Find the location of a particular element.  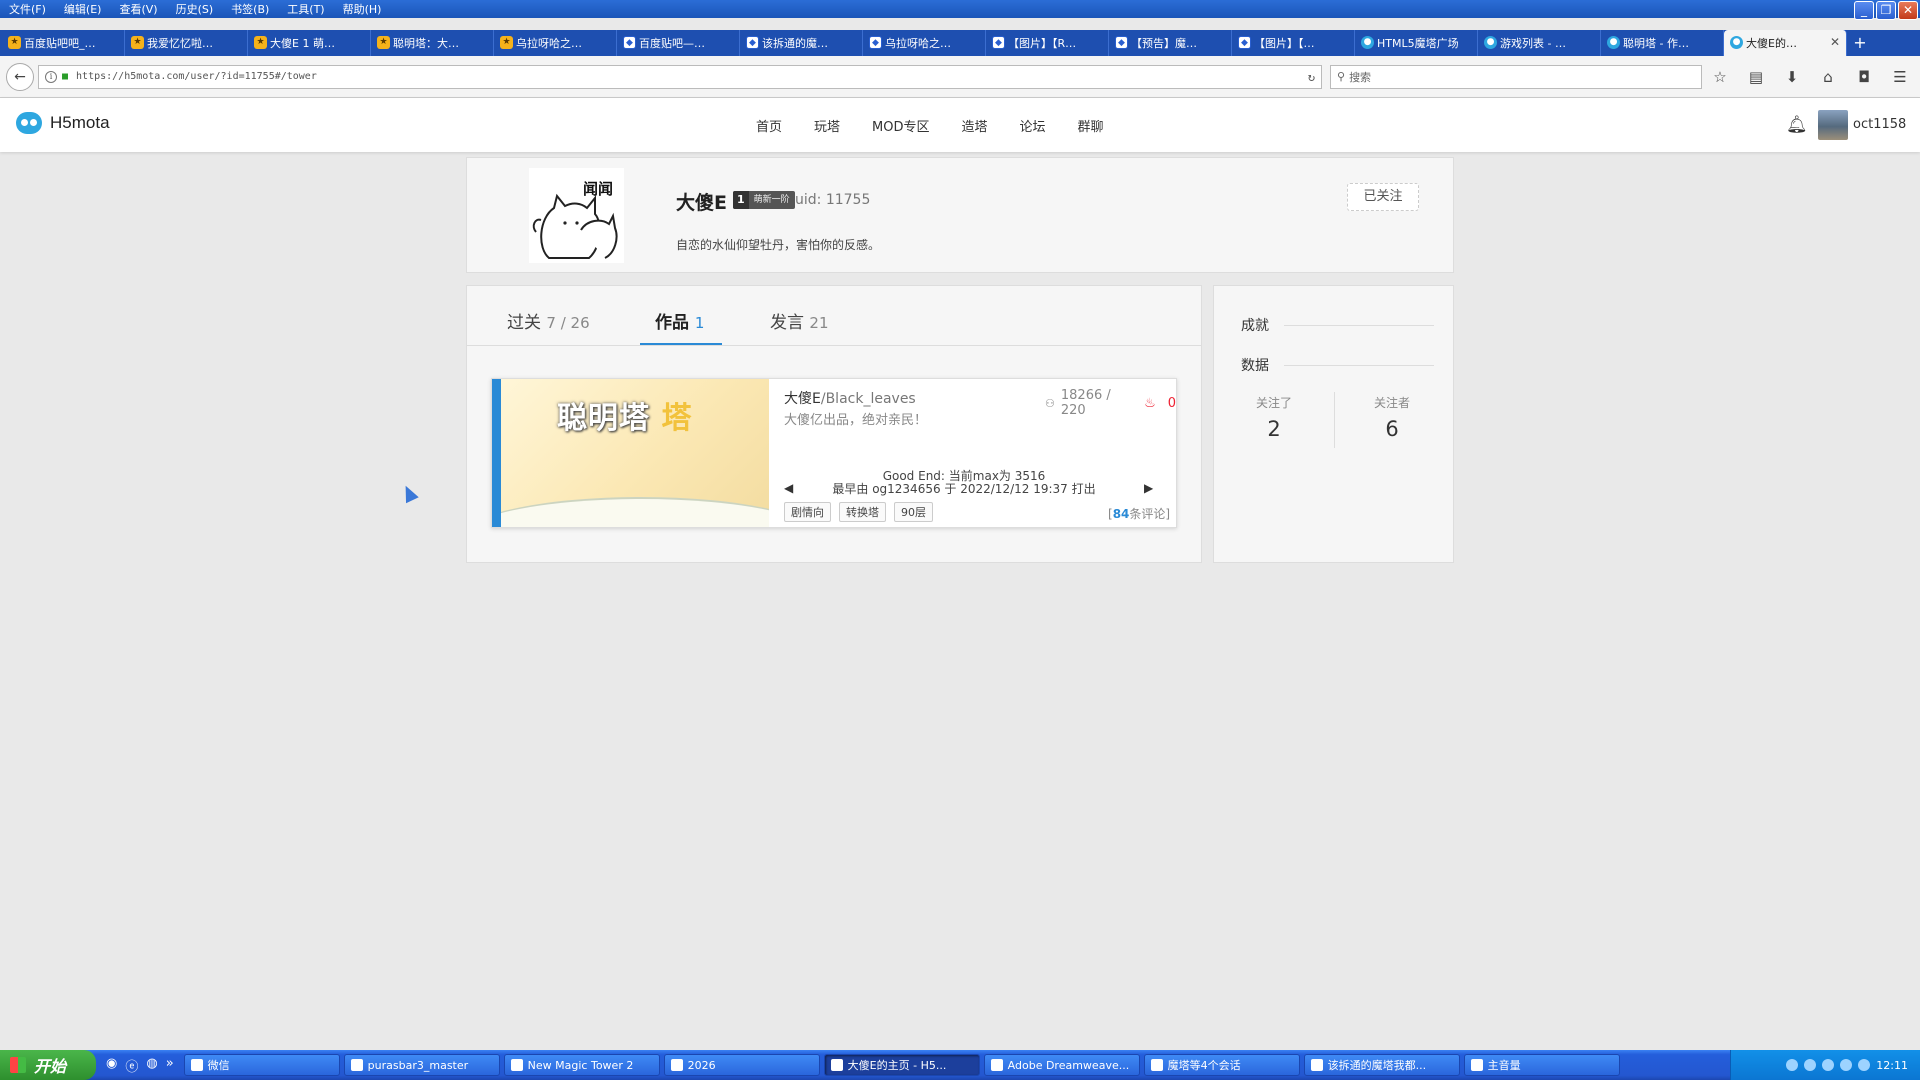

menu-bookmarks: 书签(B) is located at coordinates (250, 9).